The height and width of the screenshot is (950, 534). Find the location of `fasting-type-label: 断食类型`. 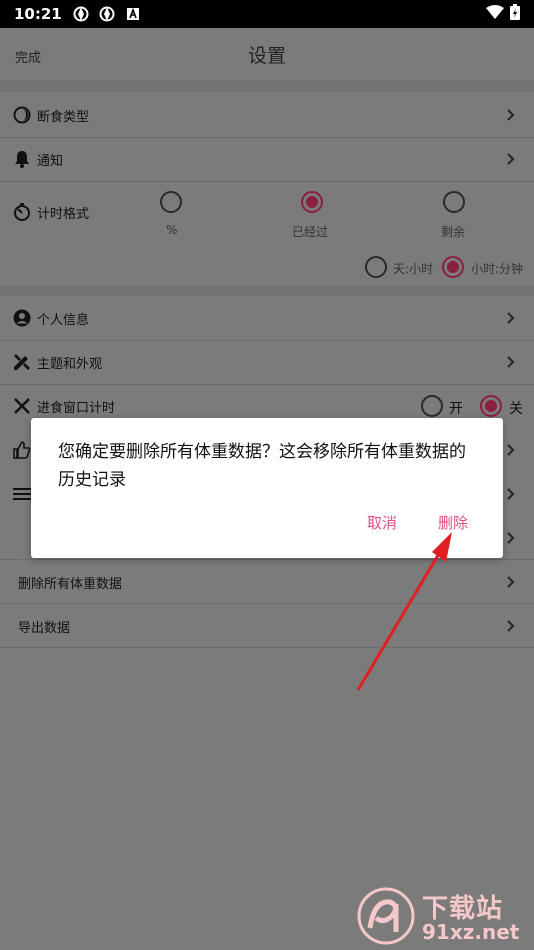

fasting-type-label: 断食类型 is located at coordinates (63, 117).